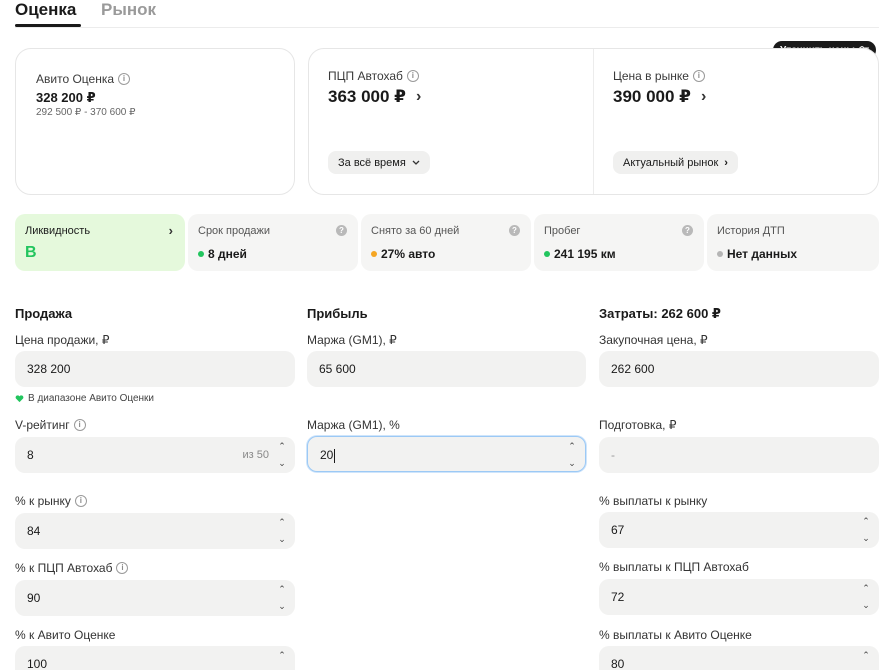 The width and height of the screenshot is (893, 670). I want to click on pct-autohub-label: % к ПЦП Автохаб i, so click(72, 568).